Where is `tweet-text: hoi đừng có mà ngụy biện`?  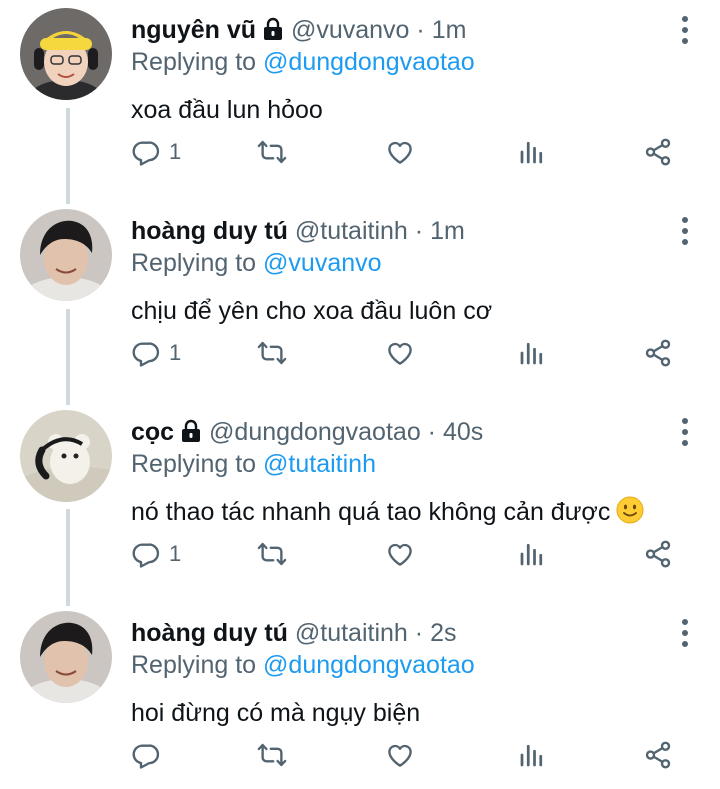
tweet-text: hoi đừng có mà ngụy biện is located at coordinates (276, 713).